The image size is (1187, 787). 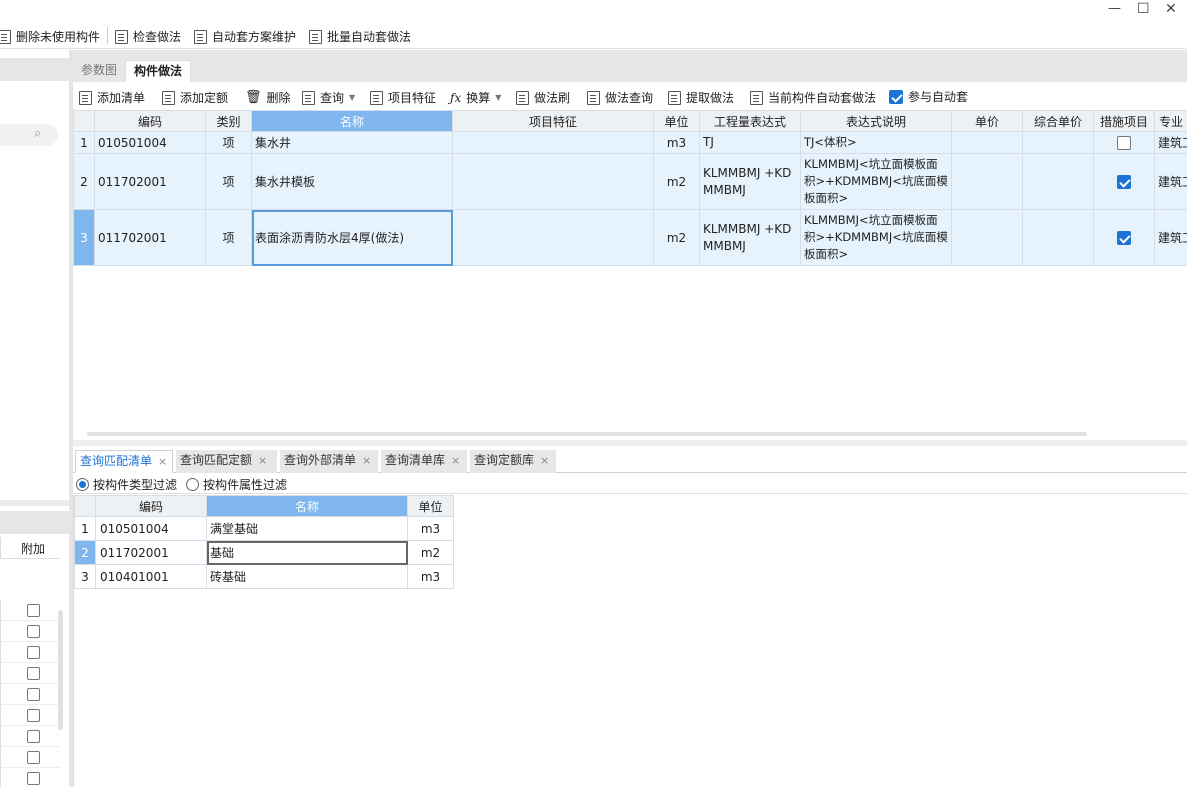 What do you see at coordinates (352, 121) in the screenshot?
I see `col-header-name: 名称` at bounding box center [352, 121].